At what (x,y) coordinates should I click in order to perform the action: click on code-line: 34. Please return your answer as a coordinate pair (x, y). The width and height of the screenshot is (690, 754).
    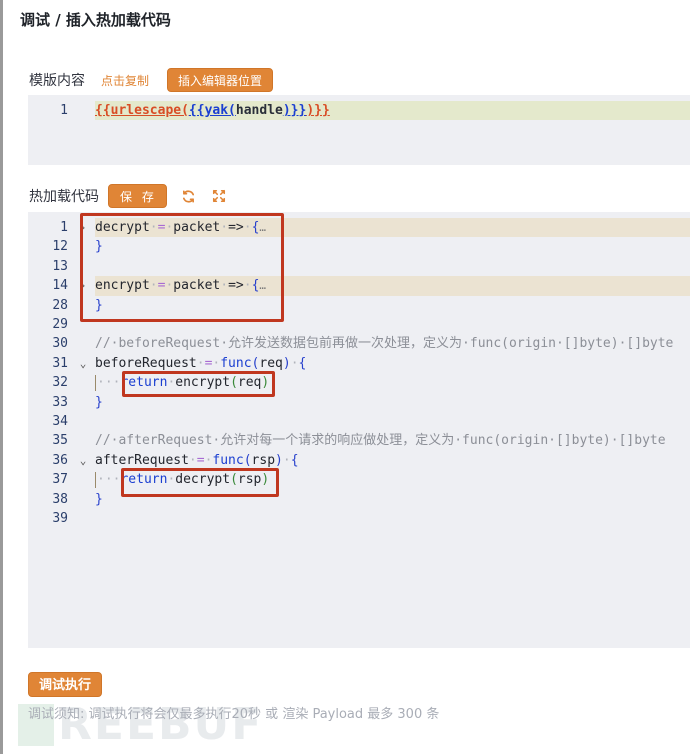
    Looking at the image, I should click on (359, 421).